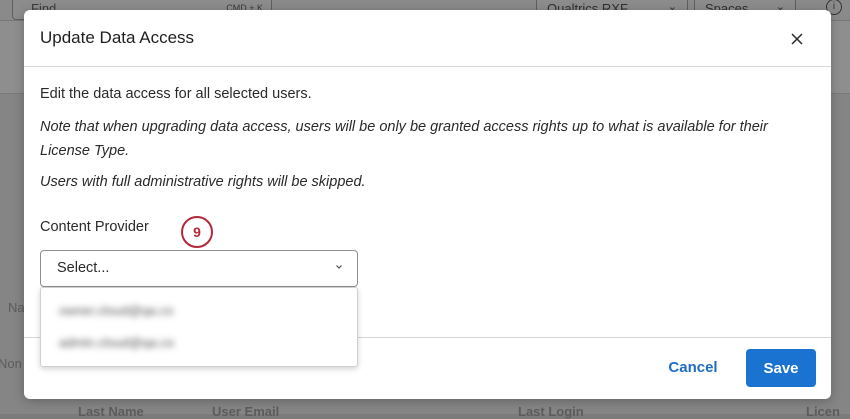  I want to click on cancel-button: Cancel, so click(693, 367).